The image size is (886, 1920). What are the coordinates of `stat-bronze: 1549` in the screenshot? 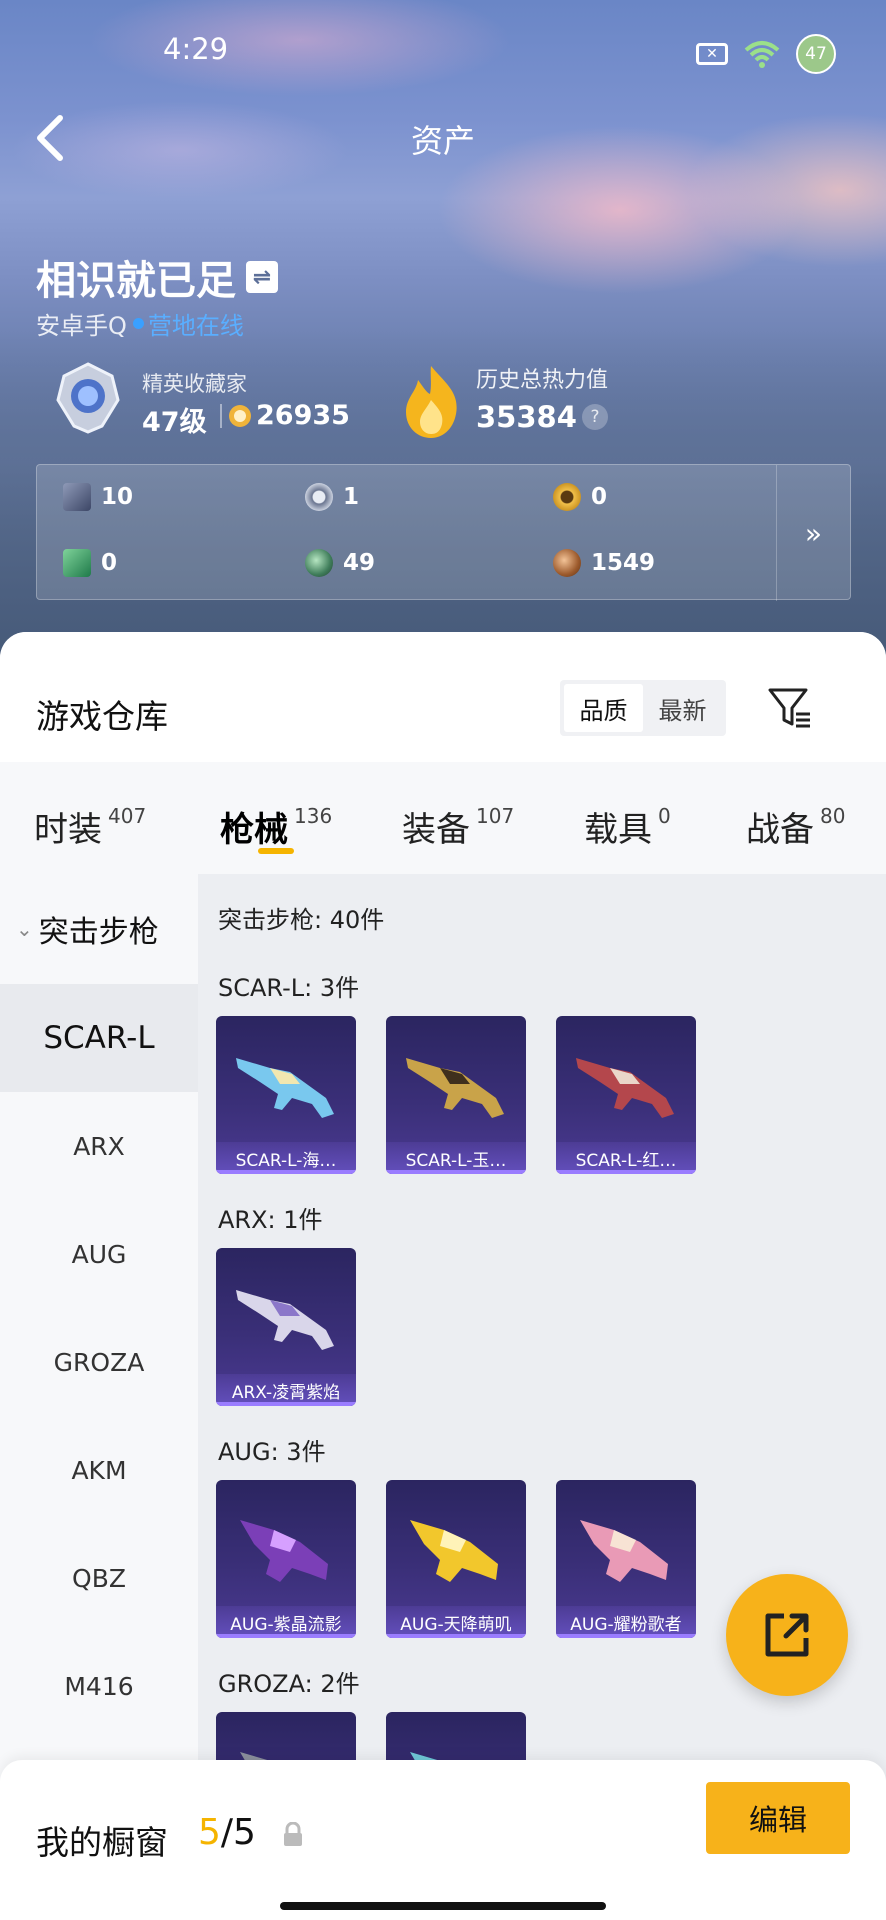 It's located at (604, 563).